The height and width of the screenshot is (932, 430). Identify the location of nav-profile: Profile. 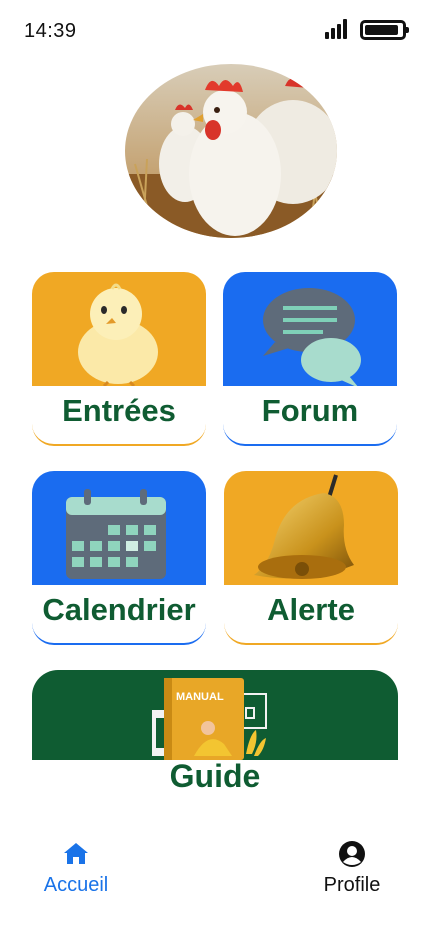
(352, 868).